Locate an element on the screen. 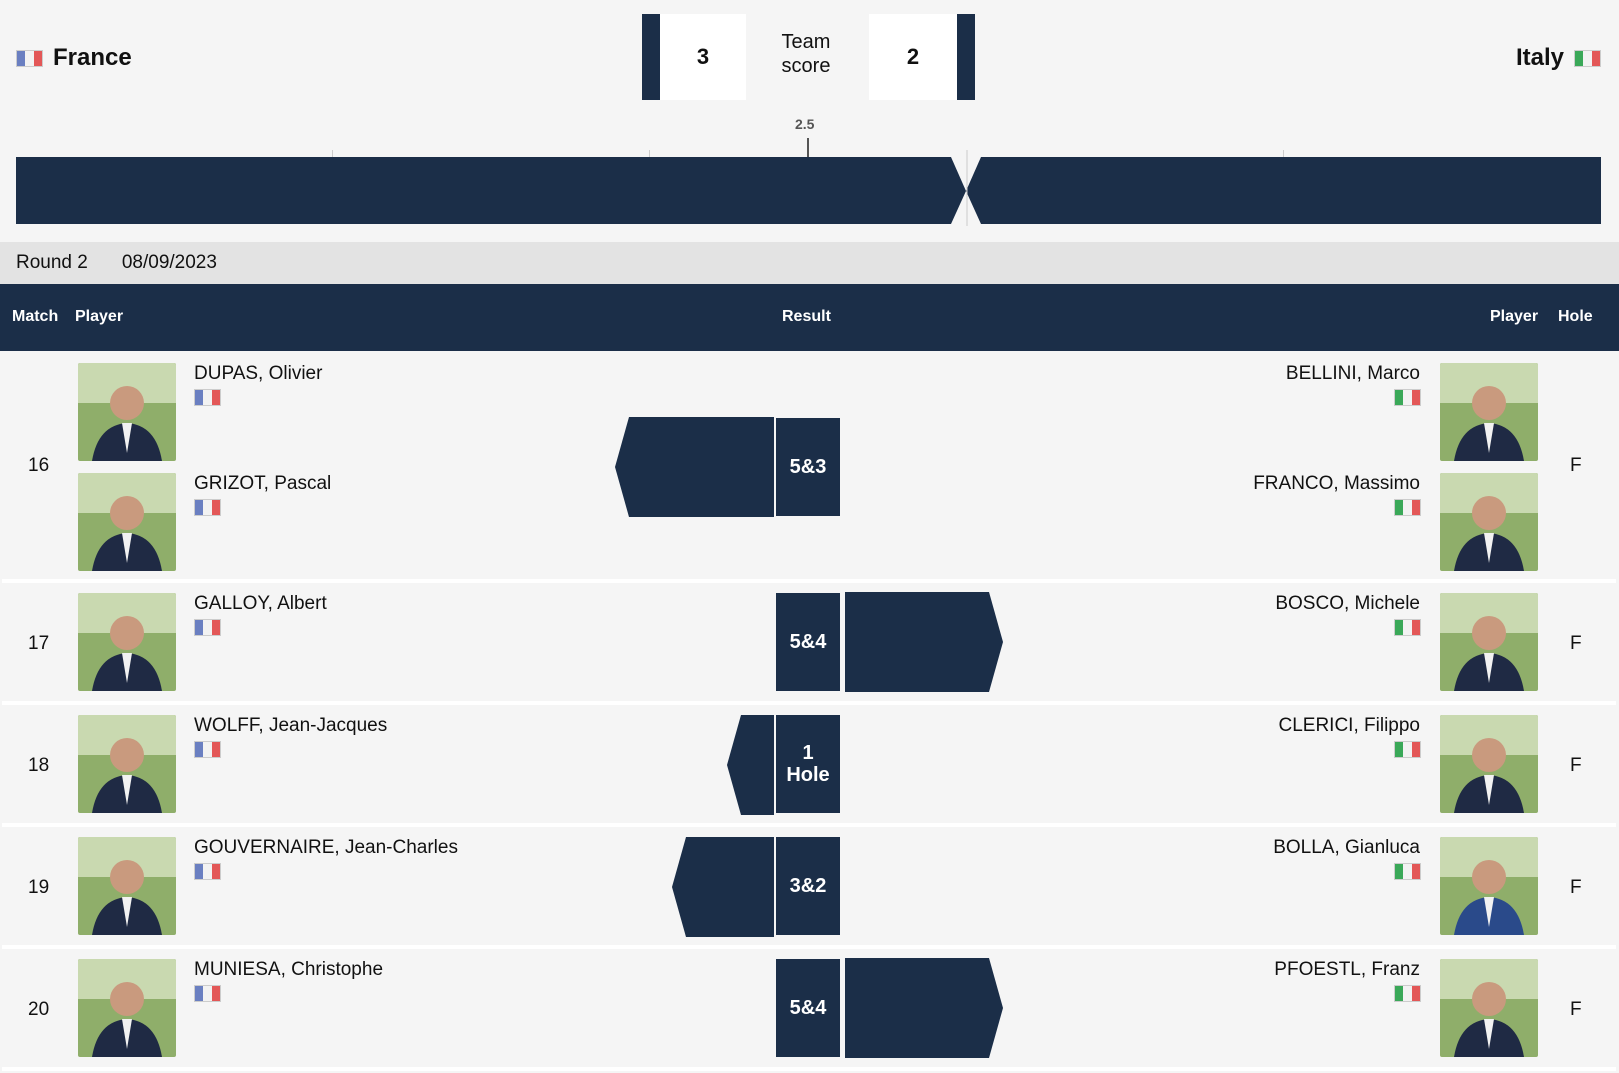 The image size is (1619, 1073). table-header: Match Player Result Player Hole is located at coordinates (809, 317).